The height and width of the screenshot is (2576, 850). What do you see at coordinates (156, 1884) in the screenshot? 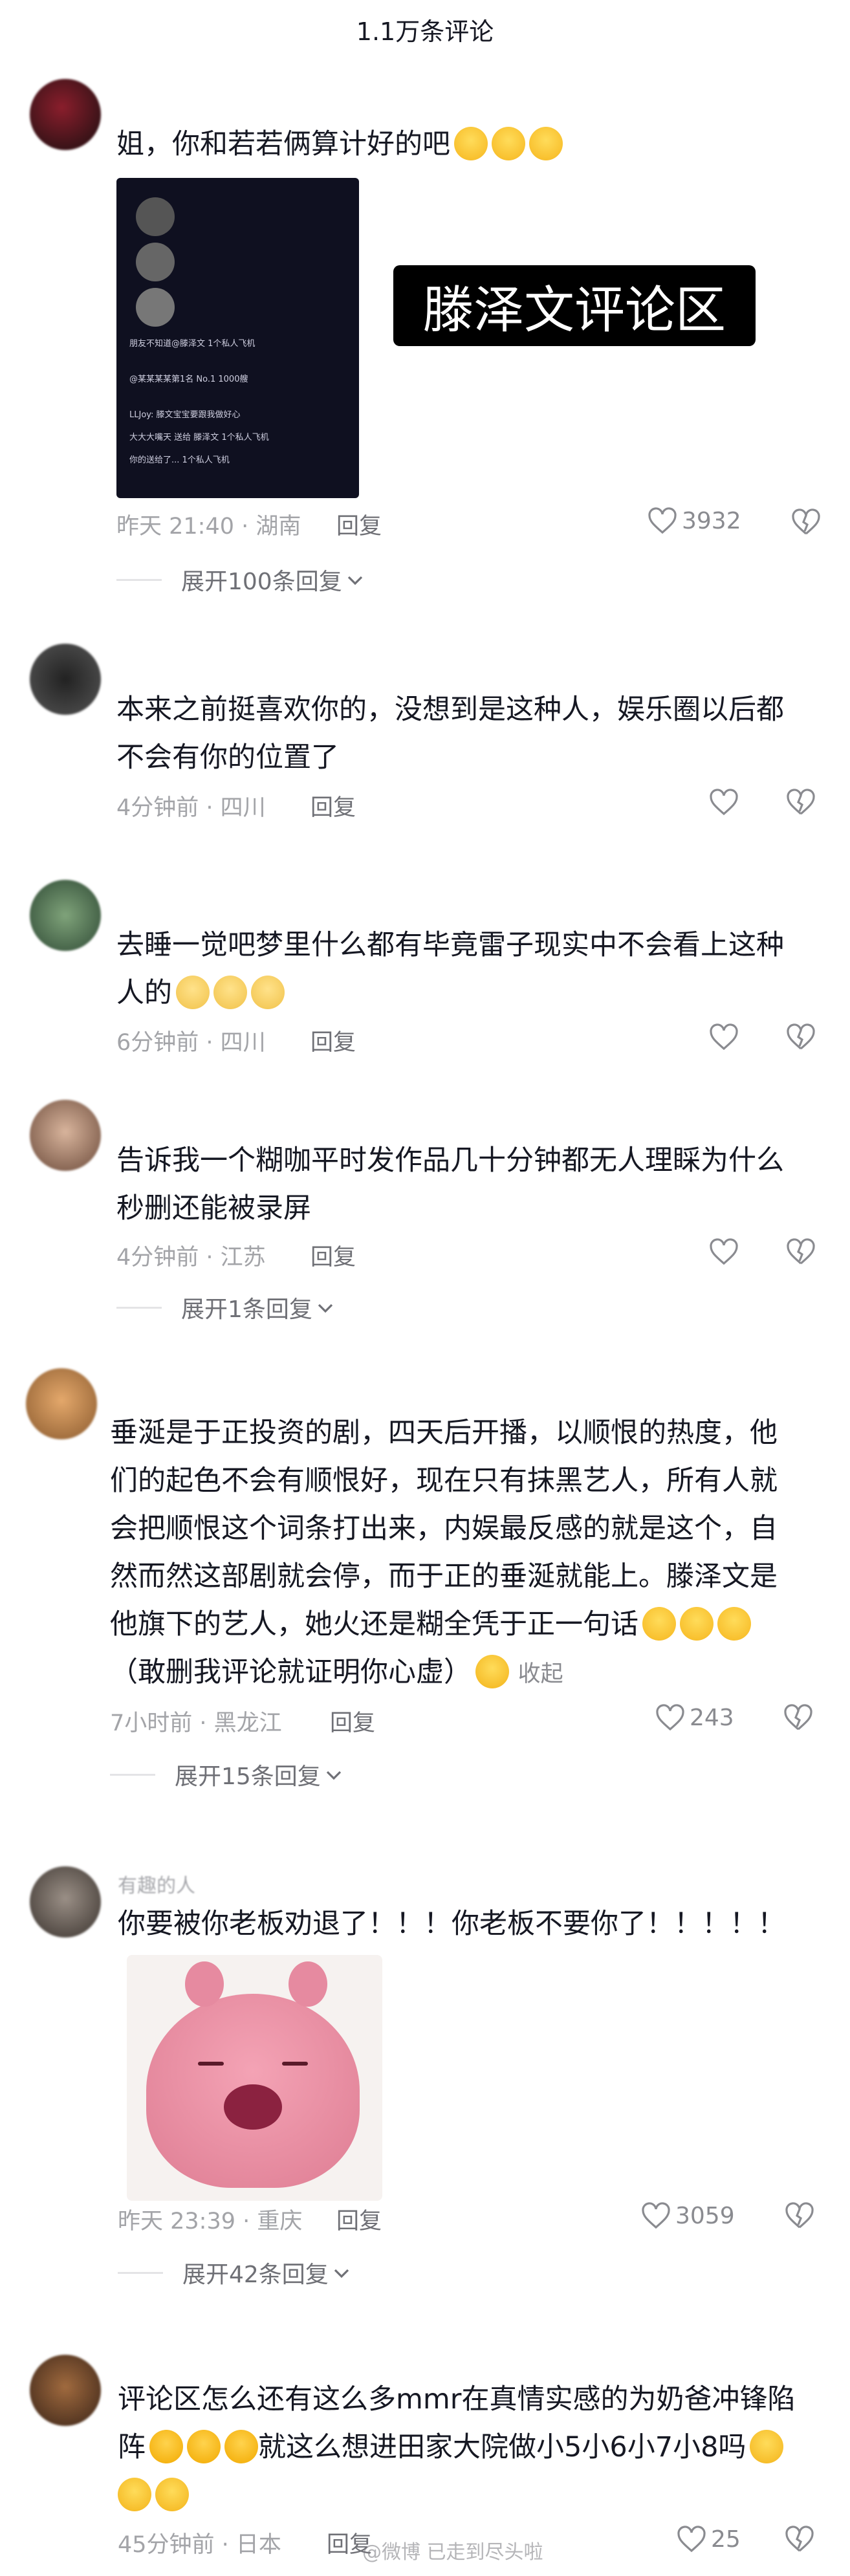
I see `username: 有趣的人` at bounding box center [156, 1884].